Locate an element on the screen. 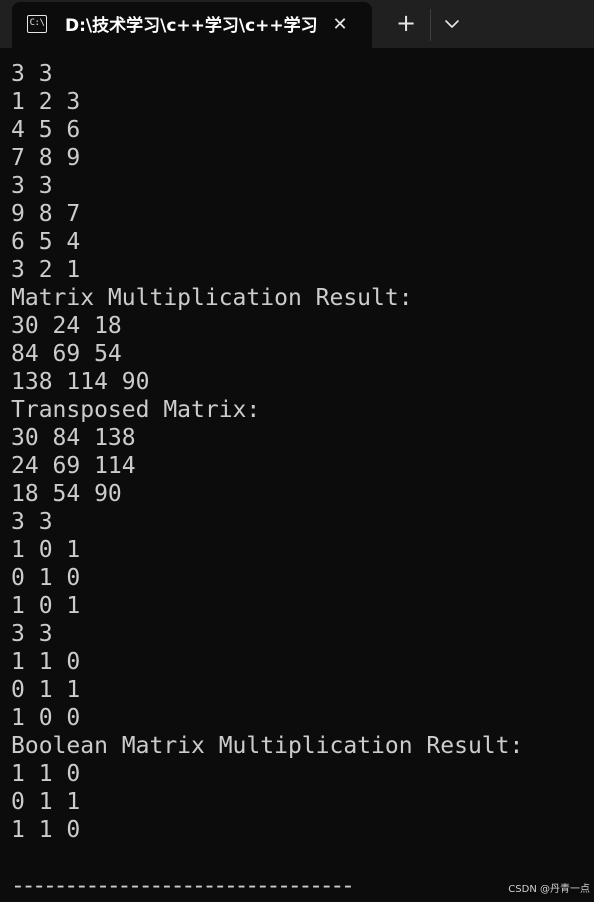 This screenshot has width=594, height=902. terminal-line: 138 114 90 is located at coordinates (80, 382).